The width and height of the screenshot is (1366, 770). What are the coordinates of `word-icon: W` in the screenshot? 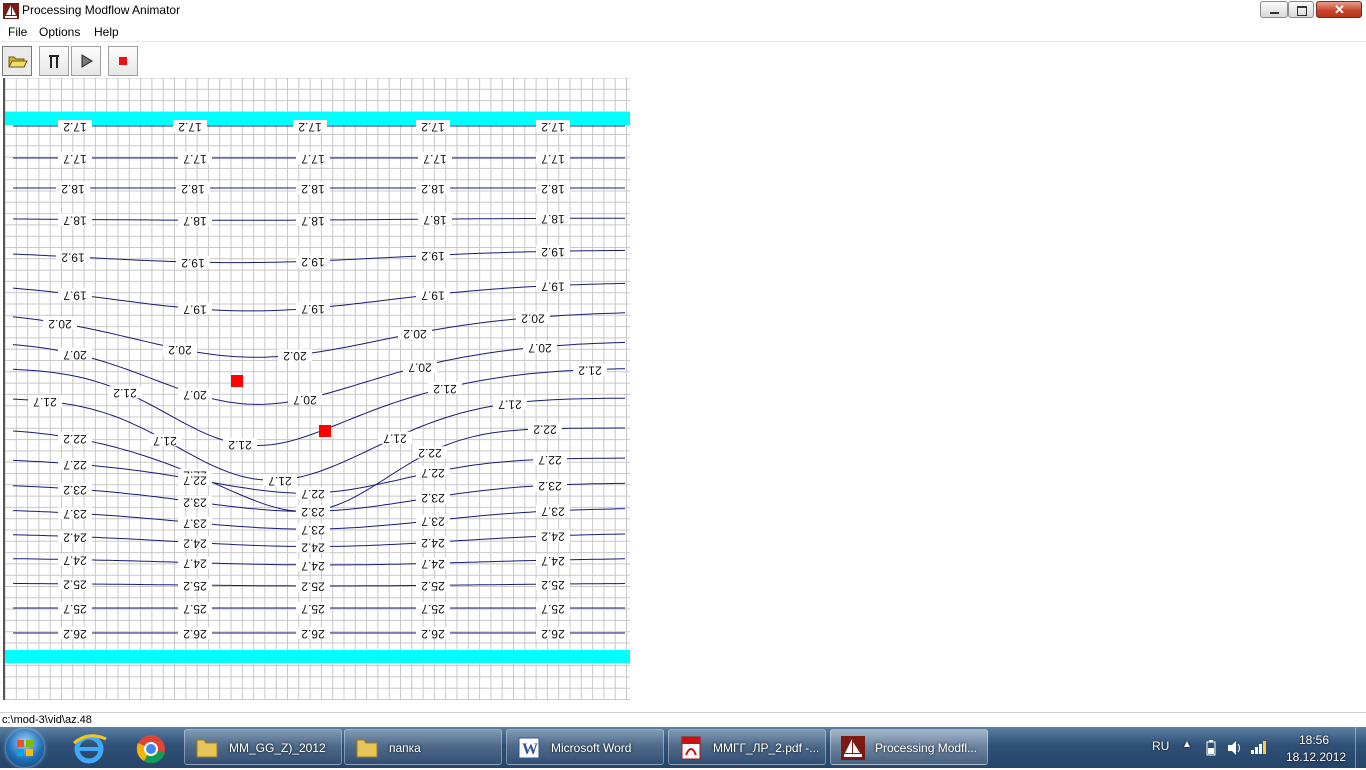 It's located at (529, 748).